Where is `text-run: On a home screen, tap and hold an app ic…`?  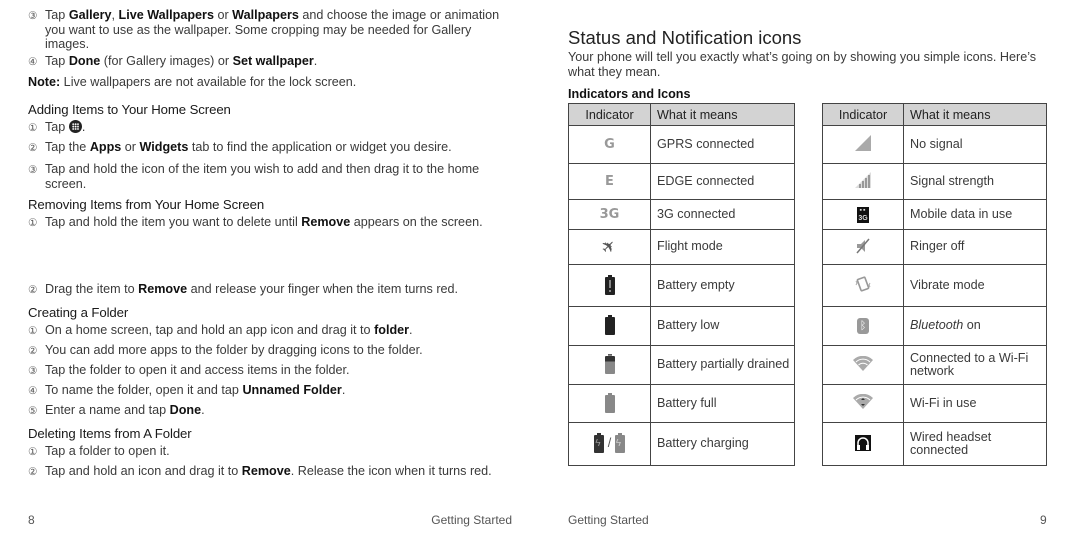 text-run: On a home screen, tap and hold an app ic… is located at coordinates (210, 330).